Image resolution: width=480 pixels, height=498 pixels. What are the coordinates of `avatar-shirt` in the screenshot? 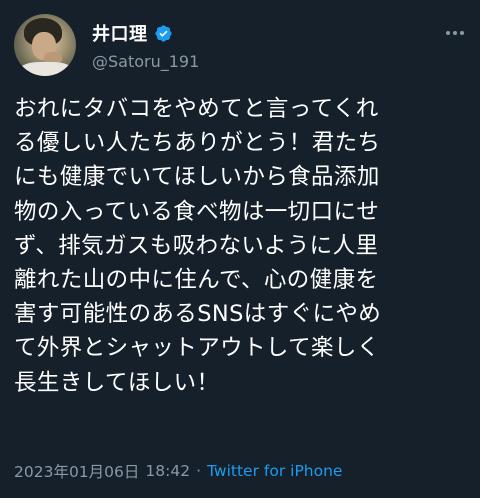 It's located at (46, 69).